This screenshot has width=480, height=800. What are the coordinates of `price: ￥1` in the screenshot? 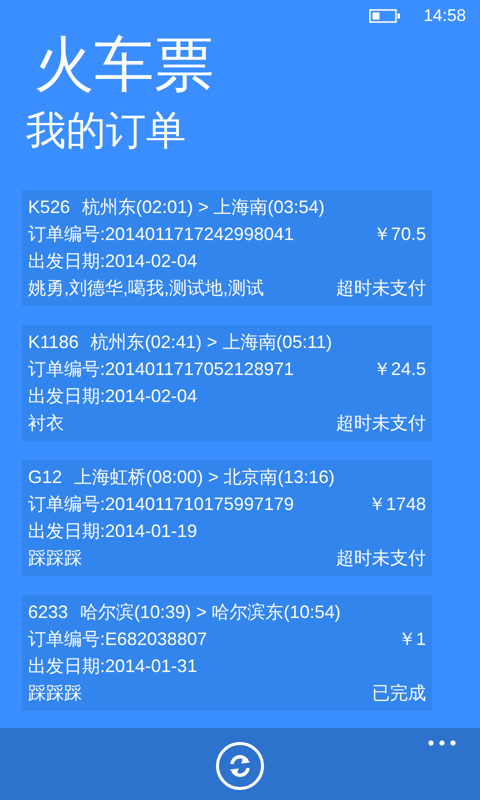 It's located at (412, 639).